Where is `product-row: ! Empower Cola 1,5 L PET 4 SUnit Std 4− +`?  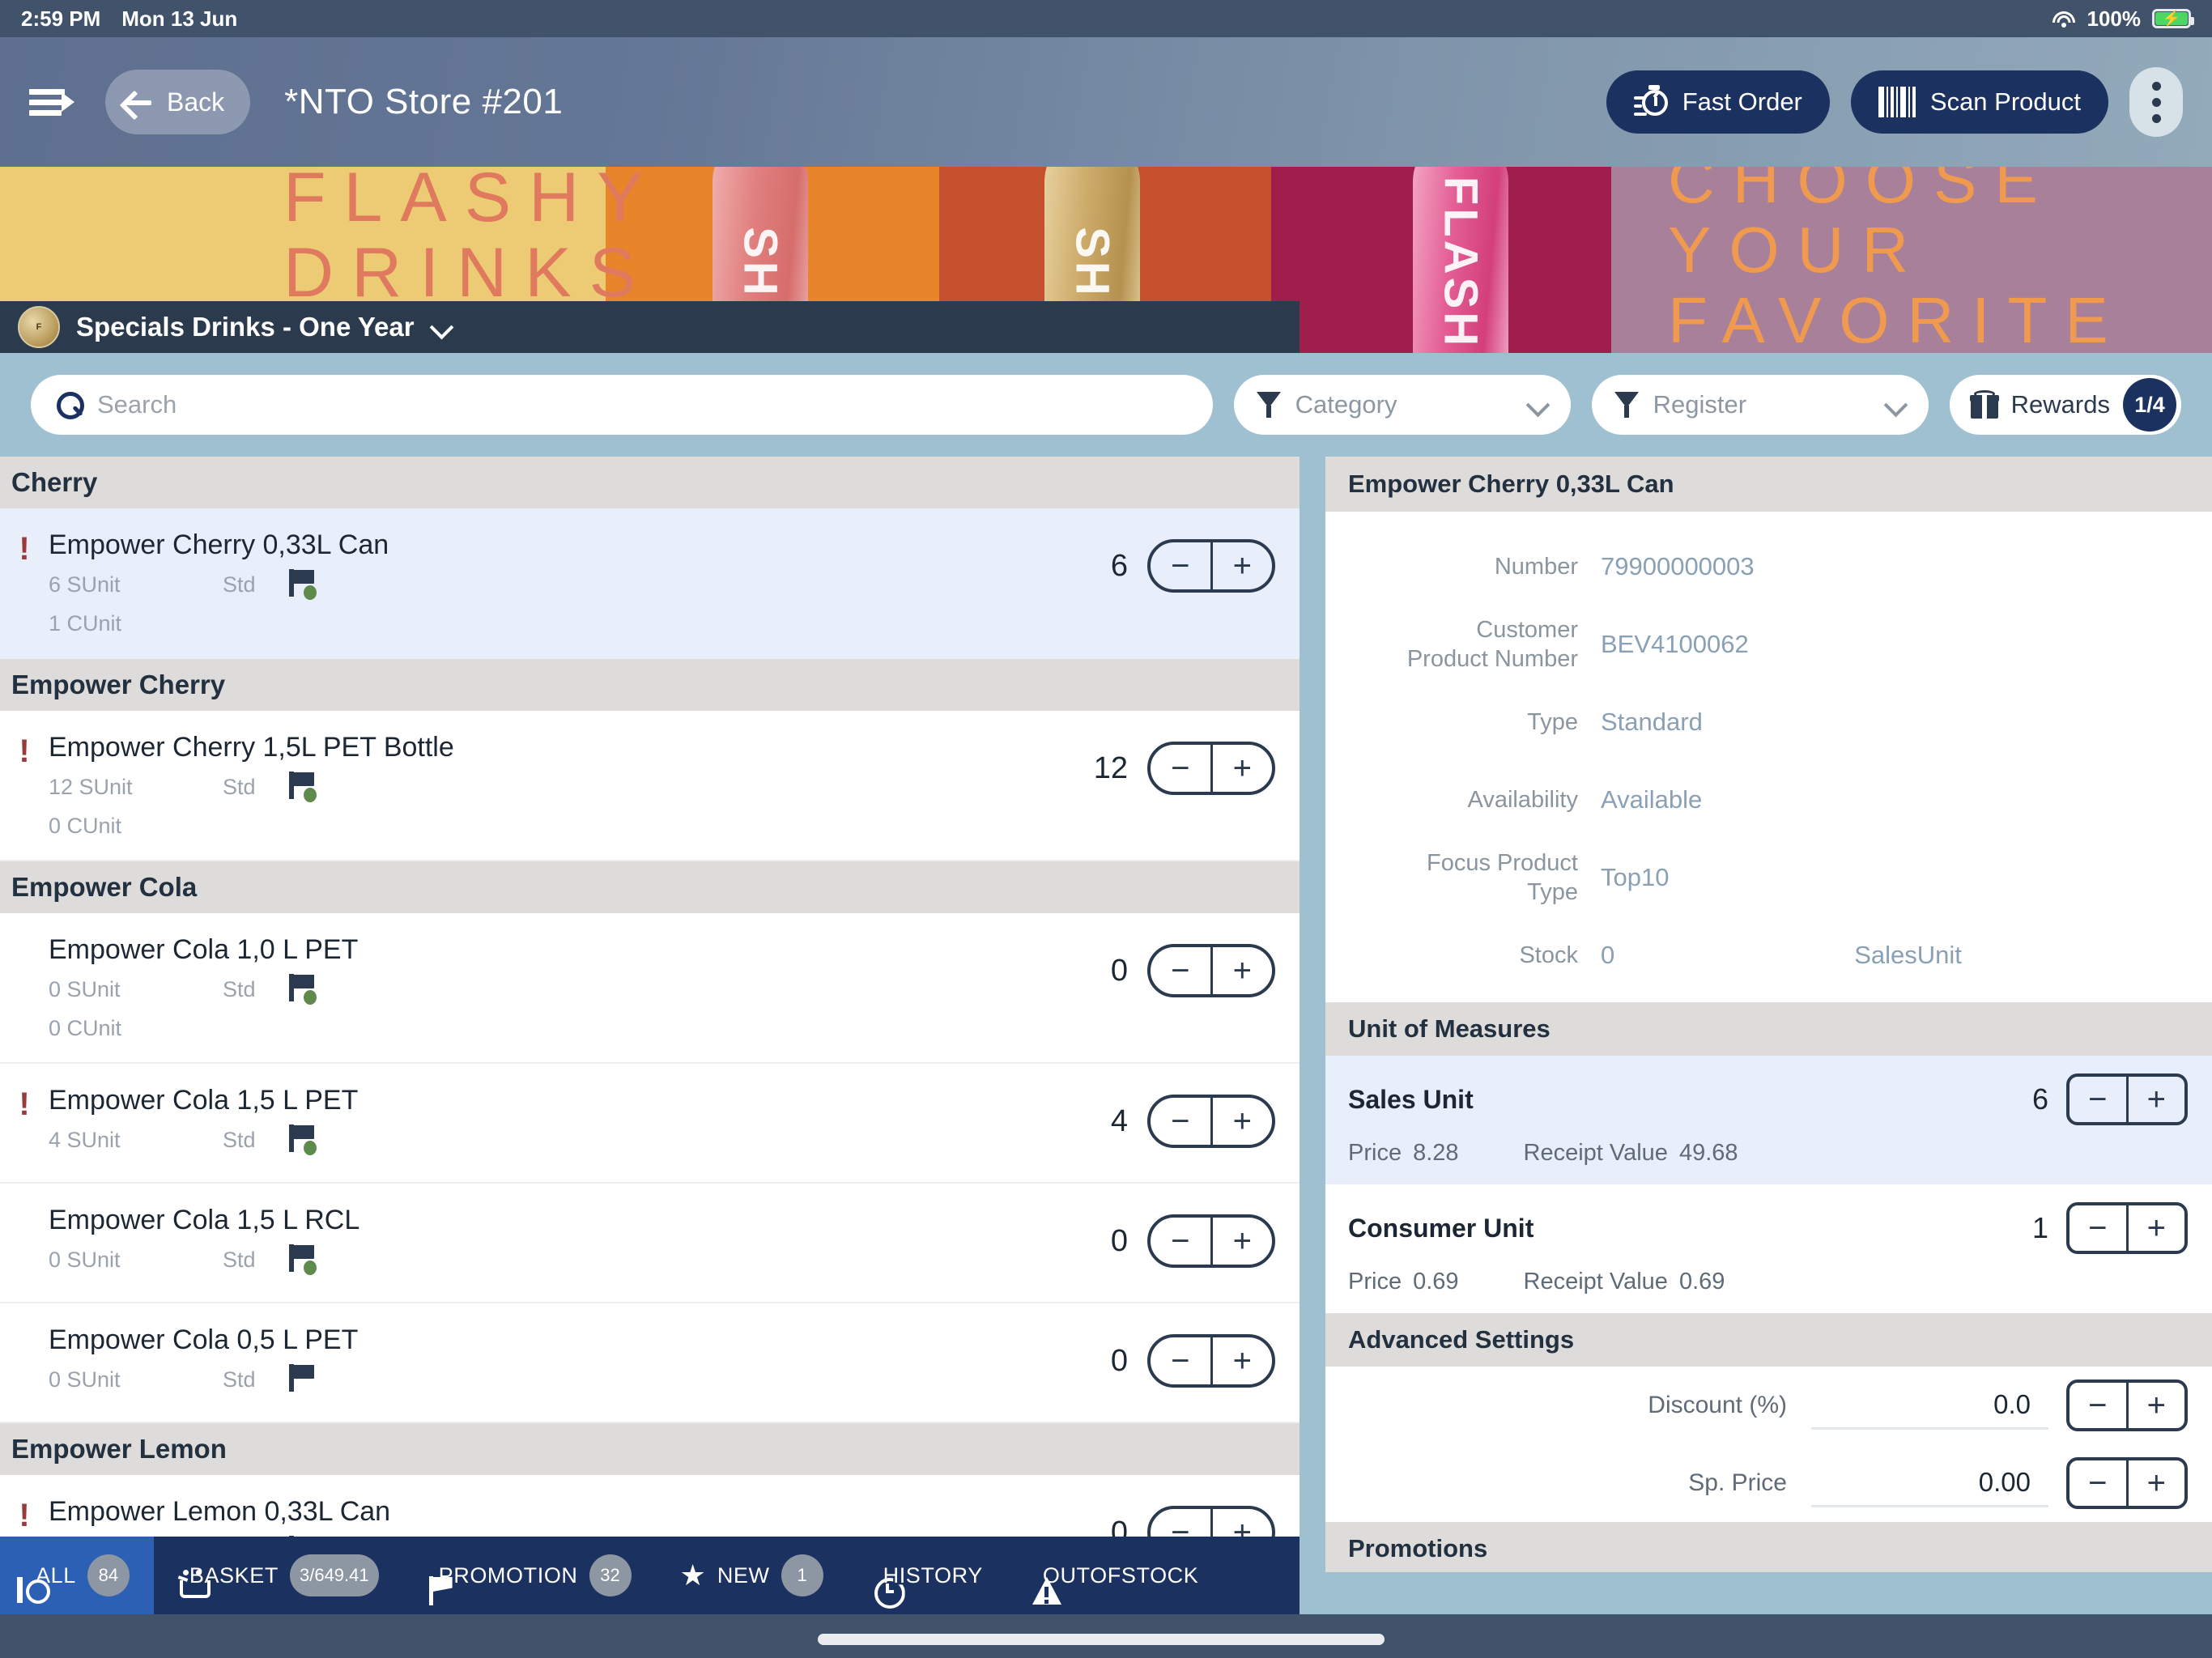 product-row: ! Empower Cola 1,5 L PET 4 SUnit Std 4− + is located at coordinates (650, 1124).